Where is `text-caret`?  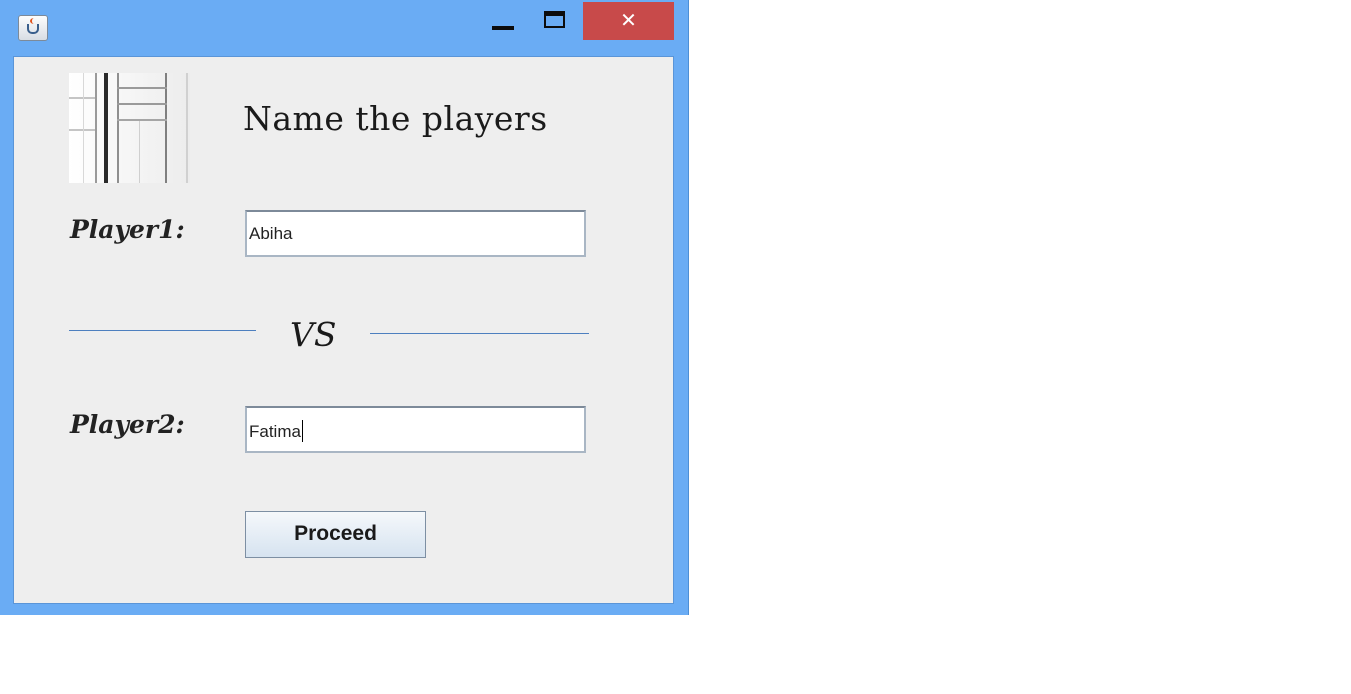 text-caret is located at coordinates (302, 431).